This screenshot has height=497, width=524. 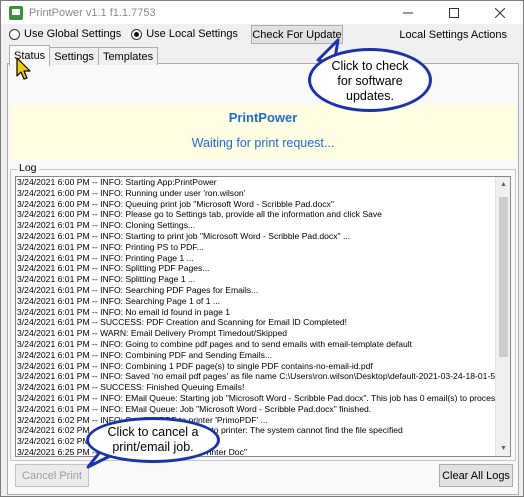 I want to click on local-settings-radio: Use Local Settings, so click(x=184, y=34).